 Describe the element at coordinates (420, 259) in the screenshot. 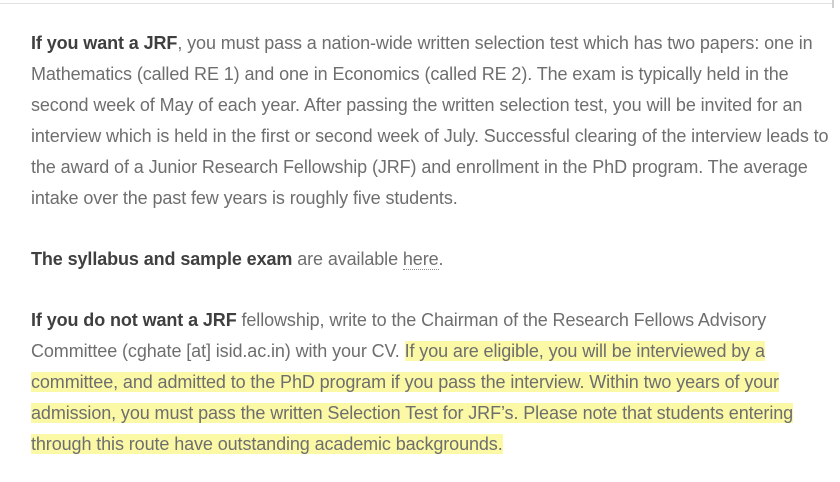

I see `syllabus-here-link: here` at that location.